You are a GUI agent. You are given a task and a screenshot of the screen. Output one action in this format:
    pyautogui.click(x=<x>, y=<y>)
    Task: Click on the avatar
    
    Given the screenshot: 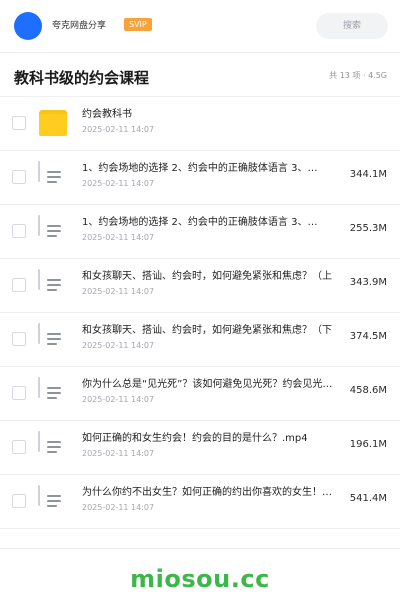 What is the action you would take?
    pyautogui.click(x=28, y=26)
    